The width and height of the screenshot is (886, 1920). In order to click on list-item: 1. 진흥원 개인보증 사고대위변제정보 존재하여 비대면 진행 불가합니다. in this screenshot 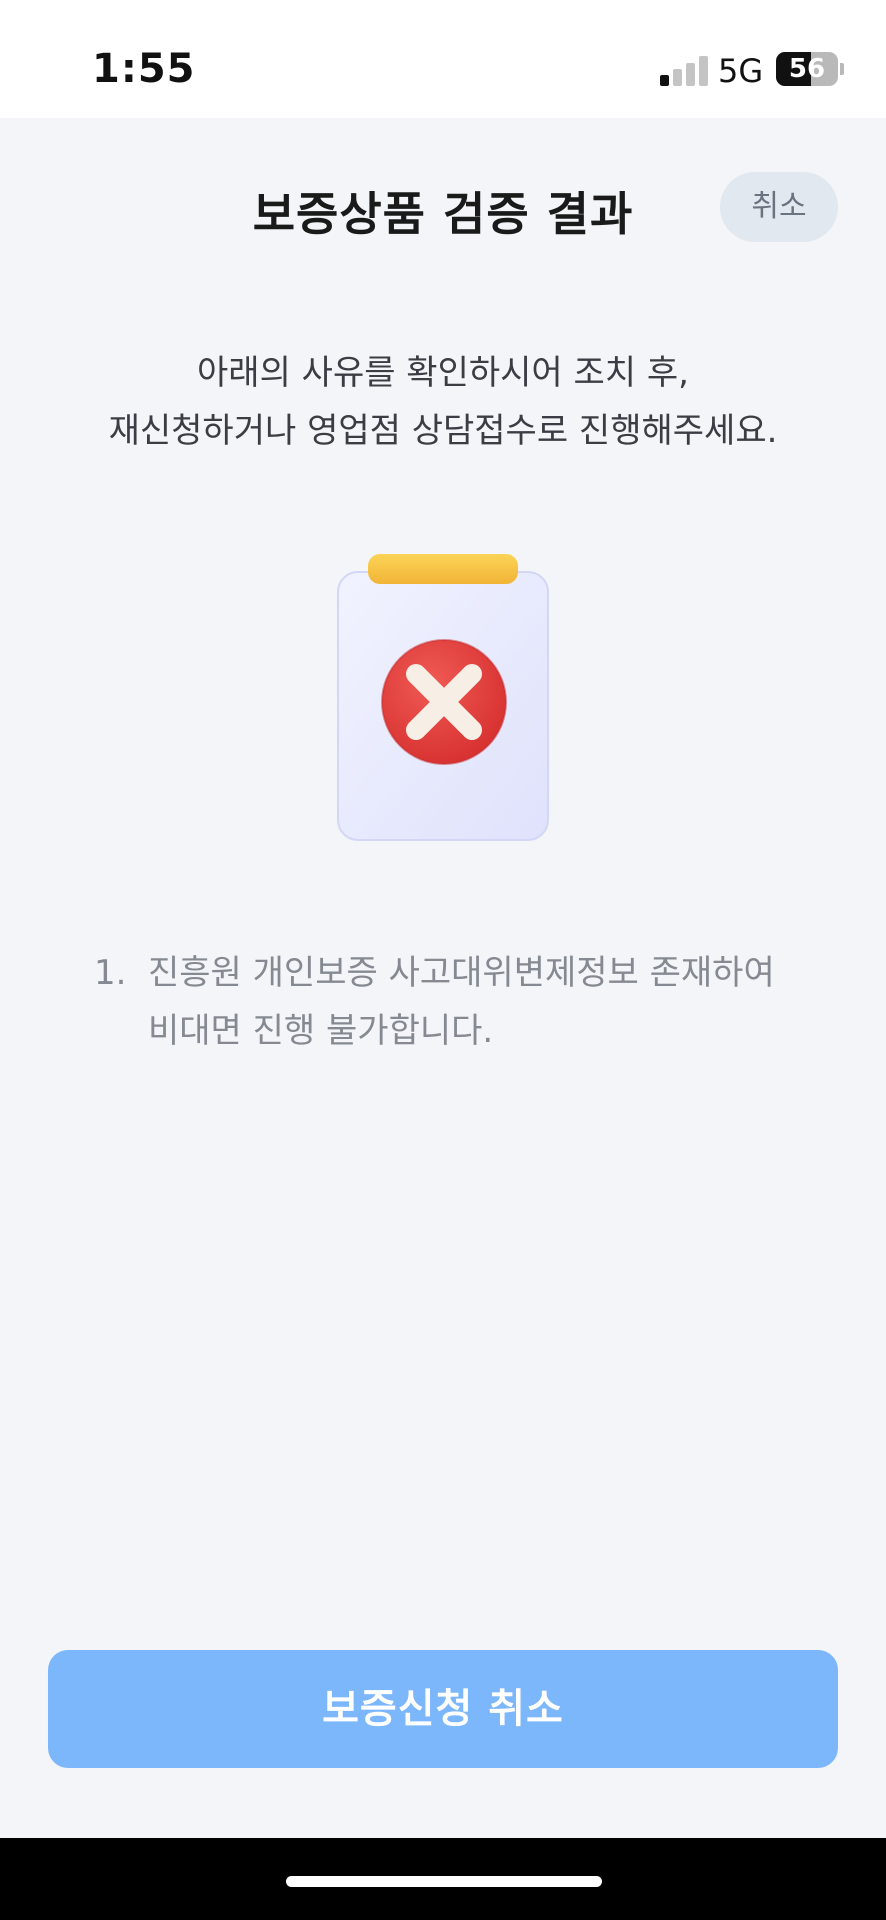, I will do `click(454, 1002)`.